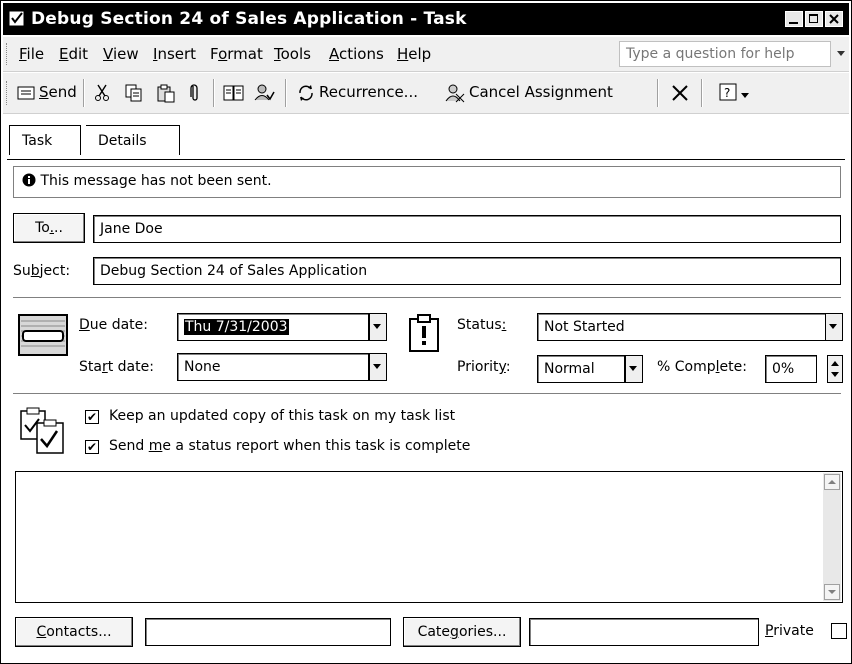 Image resolution: width=852 pixels, height=664 pixels. What do you see at coordinates (791, 369) in the screenshot?
I see `percent-complete-field: 0%` at bounding box center [791, 369].